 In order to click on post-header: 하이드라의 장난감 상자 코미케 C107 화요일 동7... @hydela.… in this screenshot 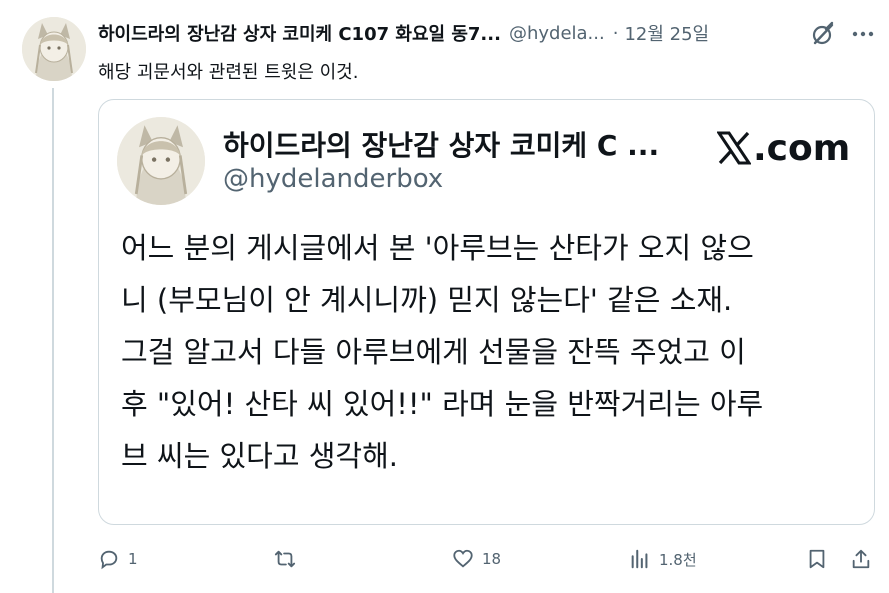, I will do `click(493, 33)`.